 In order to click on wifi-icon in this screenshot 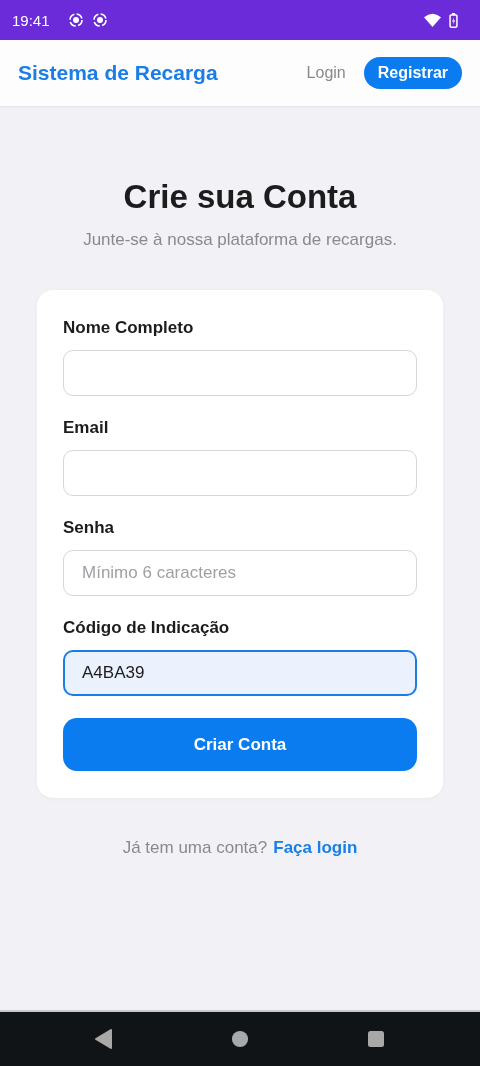, I will do `click(432, 20)`.